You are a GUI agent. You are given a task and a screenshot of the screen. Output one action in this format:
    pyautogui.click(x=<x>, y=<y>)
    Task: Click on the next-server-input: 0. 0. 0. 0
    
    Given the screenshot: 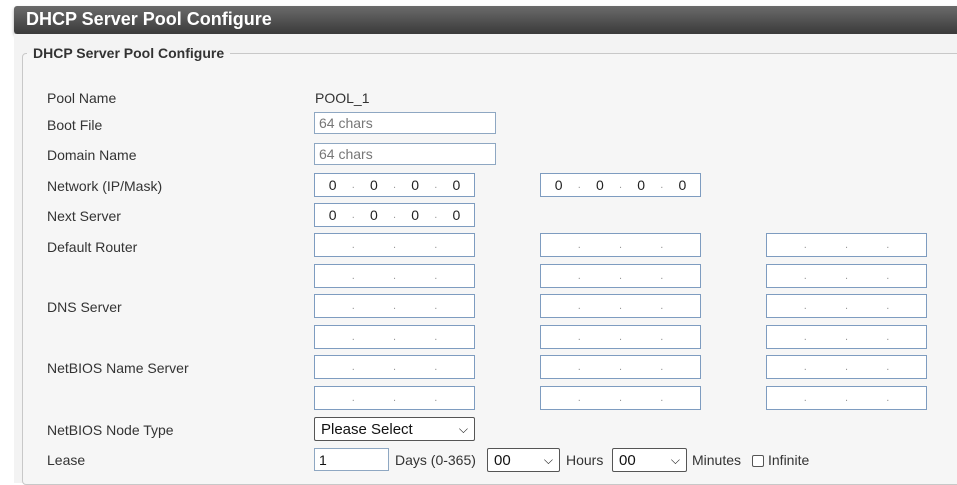 What is the action you would take?
    pyautogui.click(x=394, y=215)
    